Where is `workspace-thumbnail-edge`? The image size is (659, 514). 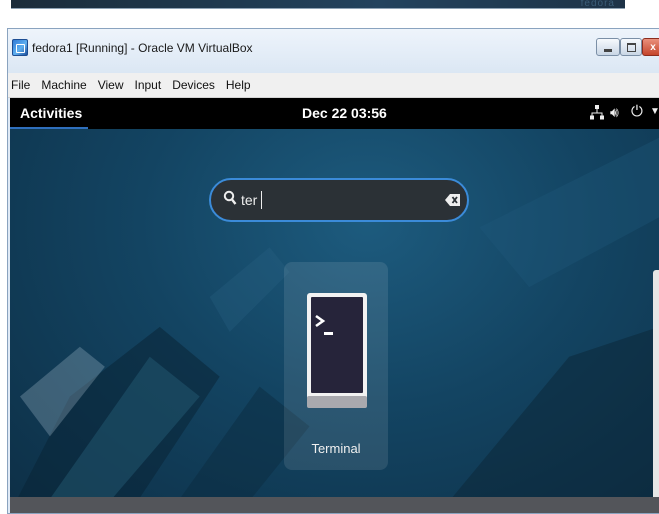
workspace-thumbnail-edge is located at coordinates (656, 390).